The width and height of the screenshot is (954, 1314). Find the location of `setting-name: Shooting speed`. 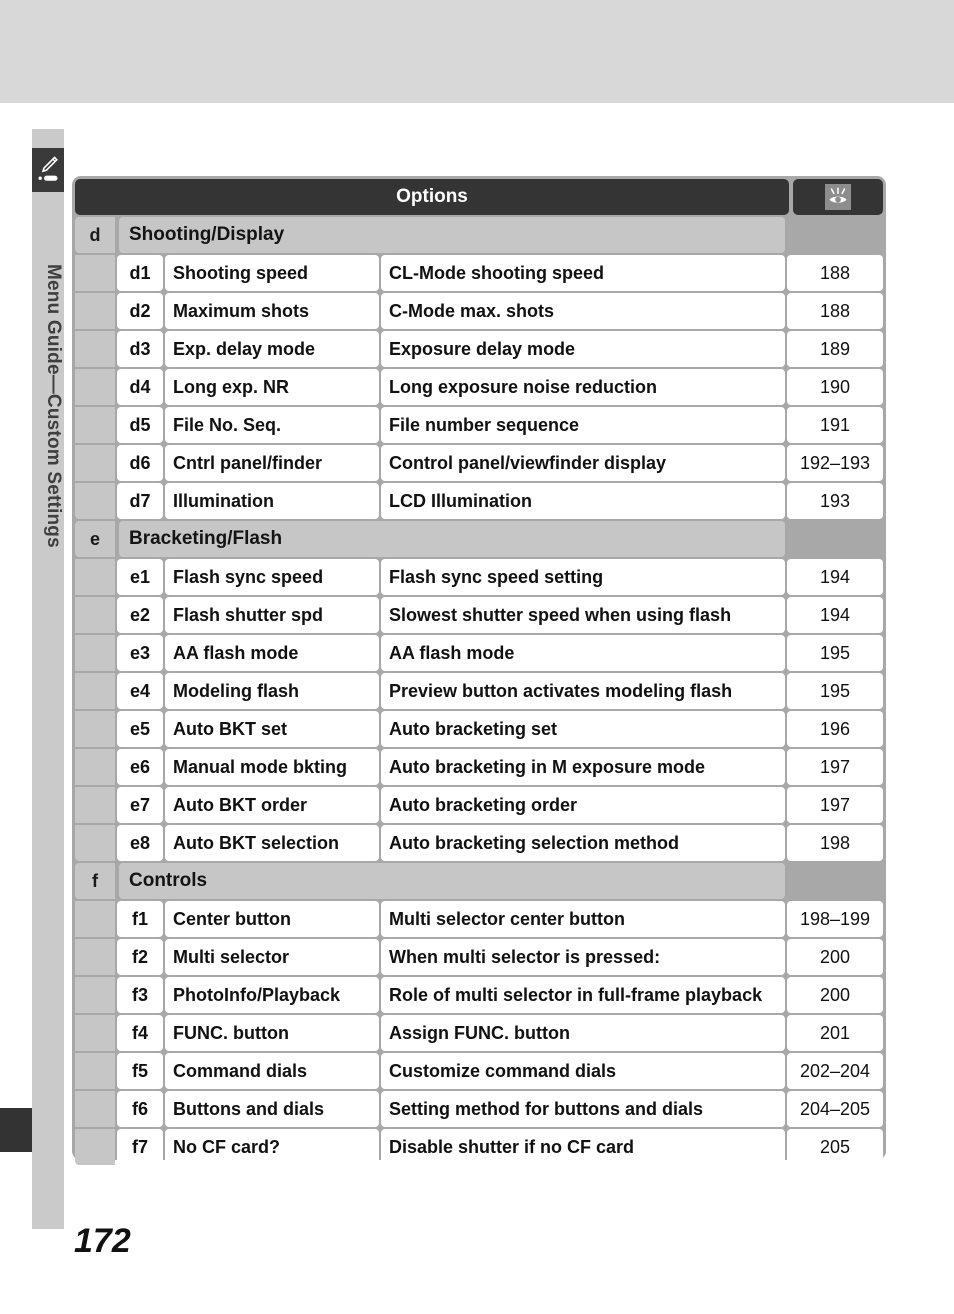

setting-name: Shooting speed is located at coordinates (272, 273).